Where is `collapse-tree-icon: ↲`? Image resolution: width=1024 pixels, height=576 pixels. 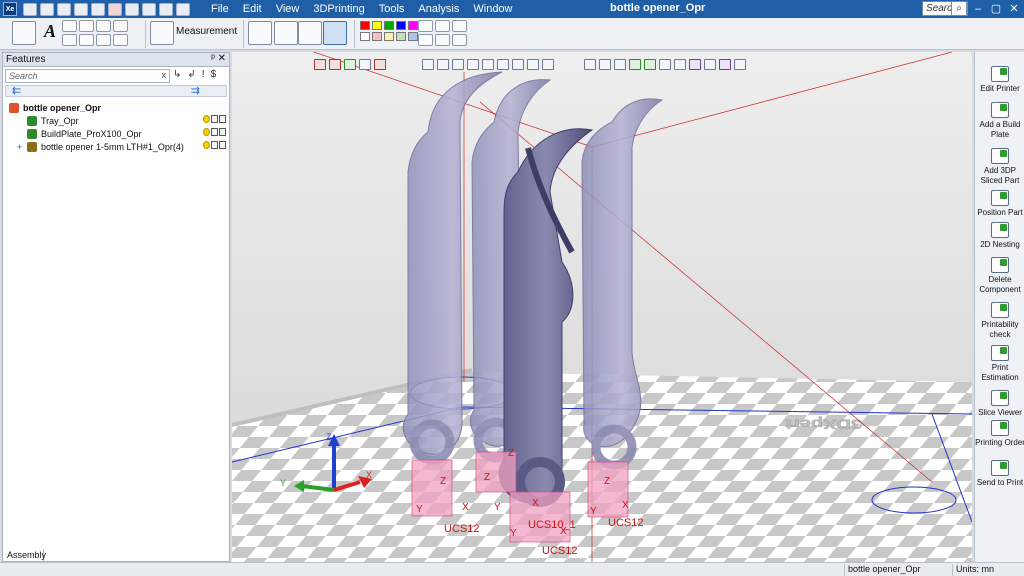 collapse-tree-icon: ↲ is located at coordinates (191, 74).